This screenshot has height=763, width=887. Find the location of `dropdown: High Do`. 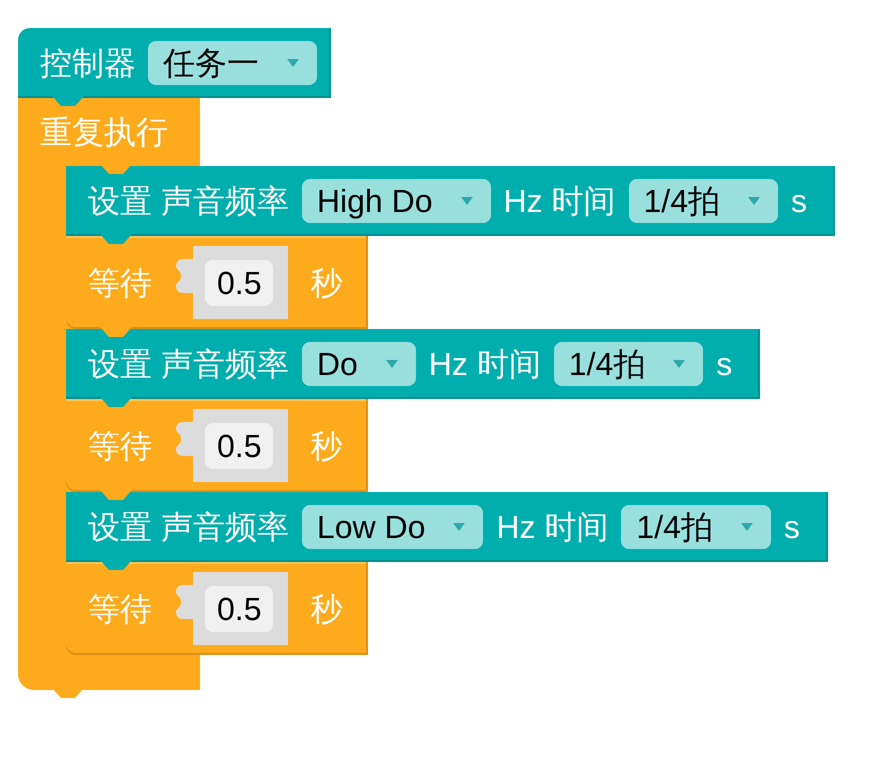

dropdown: High Do is located at coordinates (396, 201).